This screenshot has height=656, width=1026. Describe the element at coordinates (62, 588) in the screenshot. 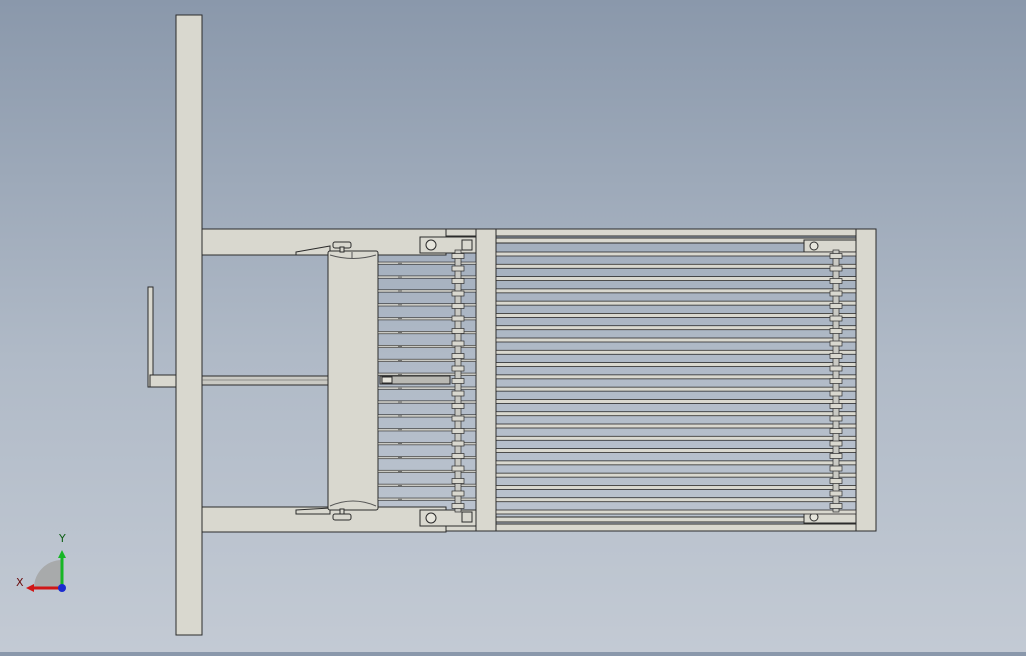

I see `triad-z-axis` at that location.